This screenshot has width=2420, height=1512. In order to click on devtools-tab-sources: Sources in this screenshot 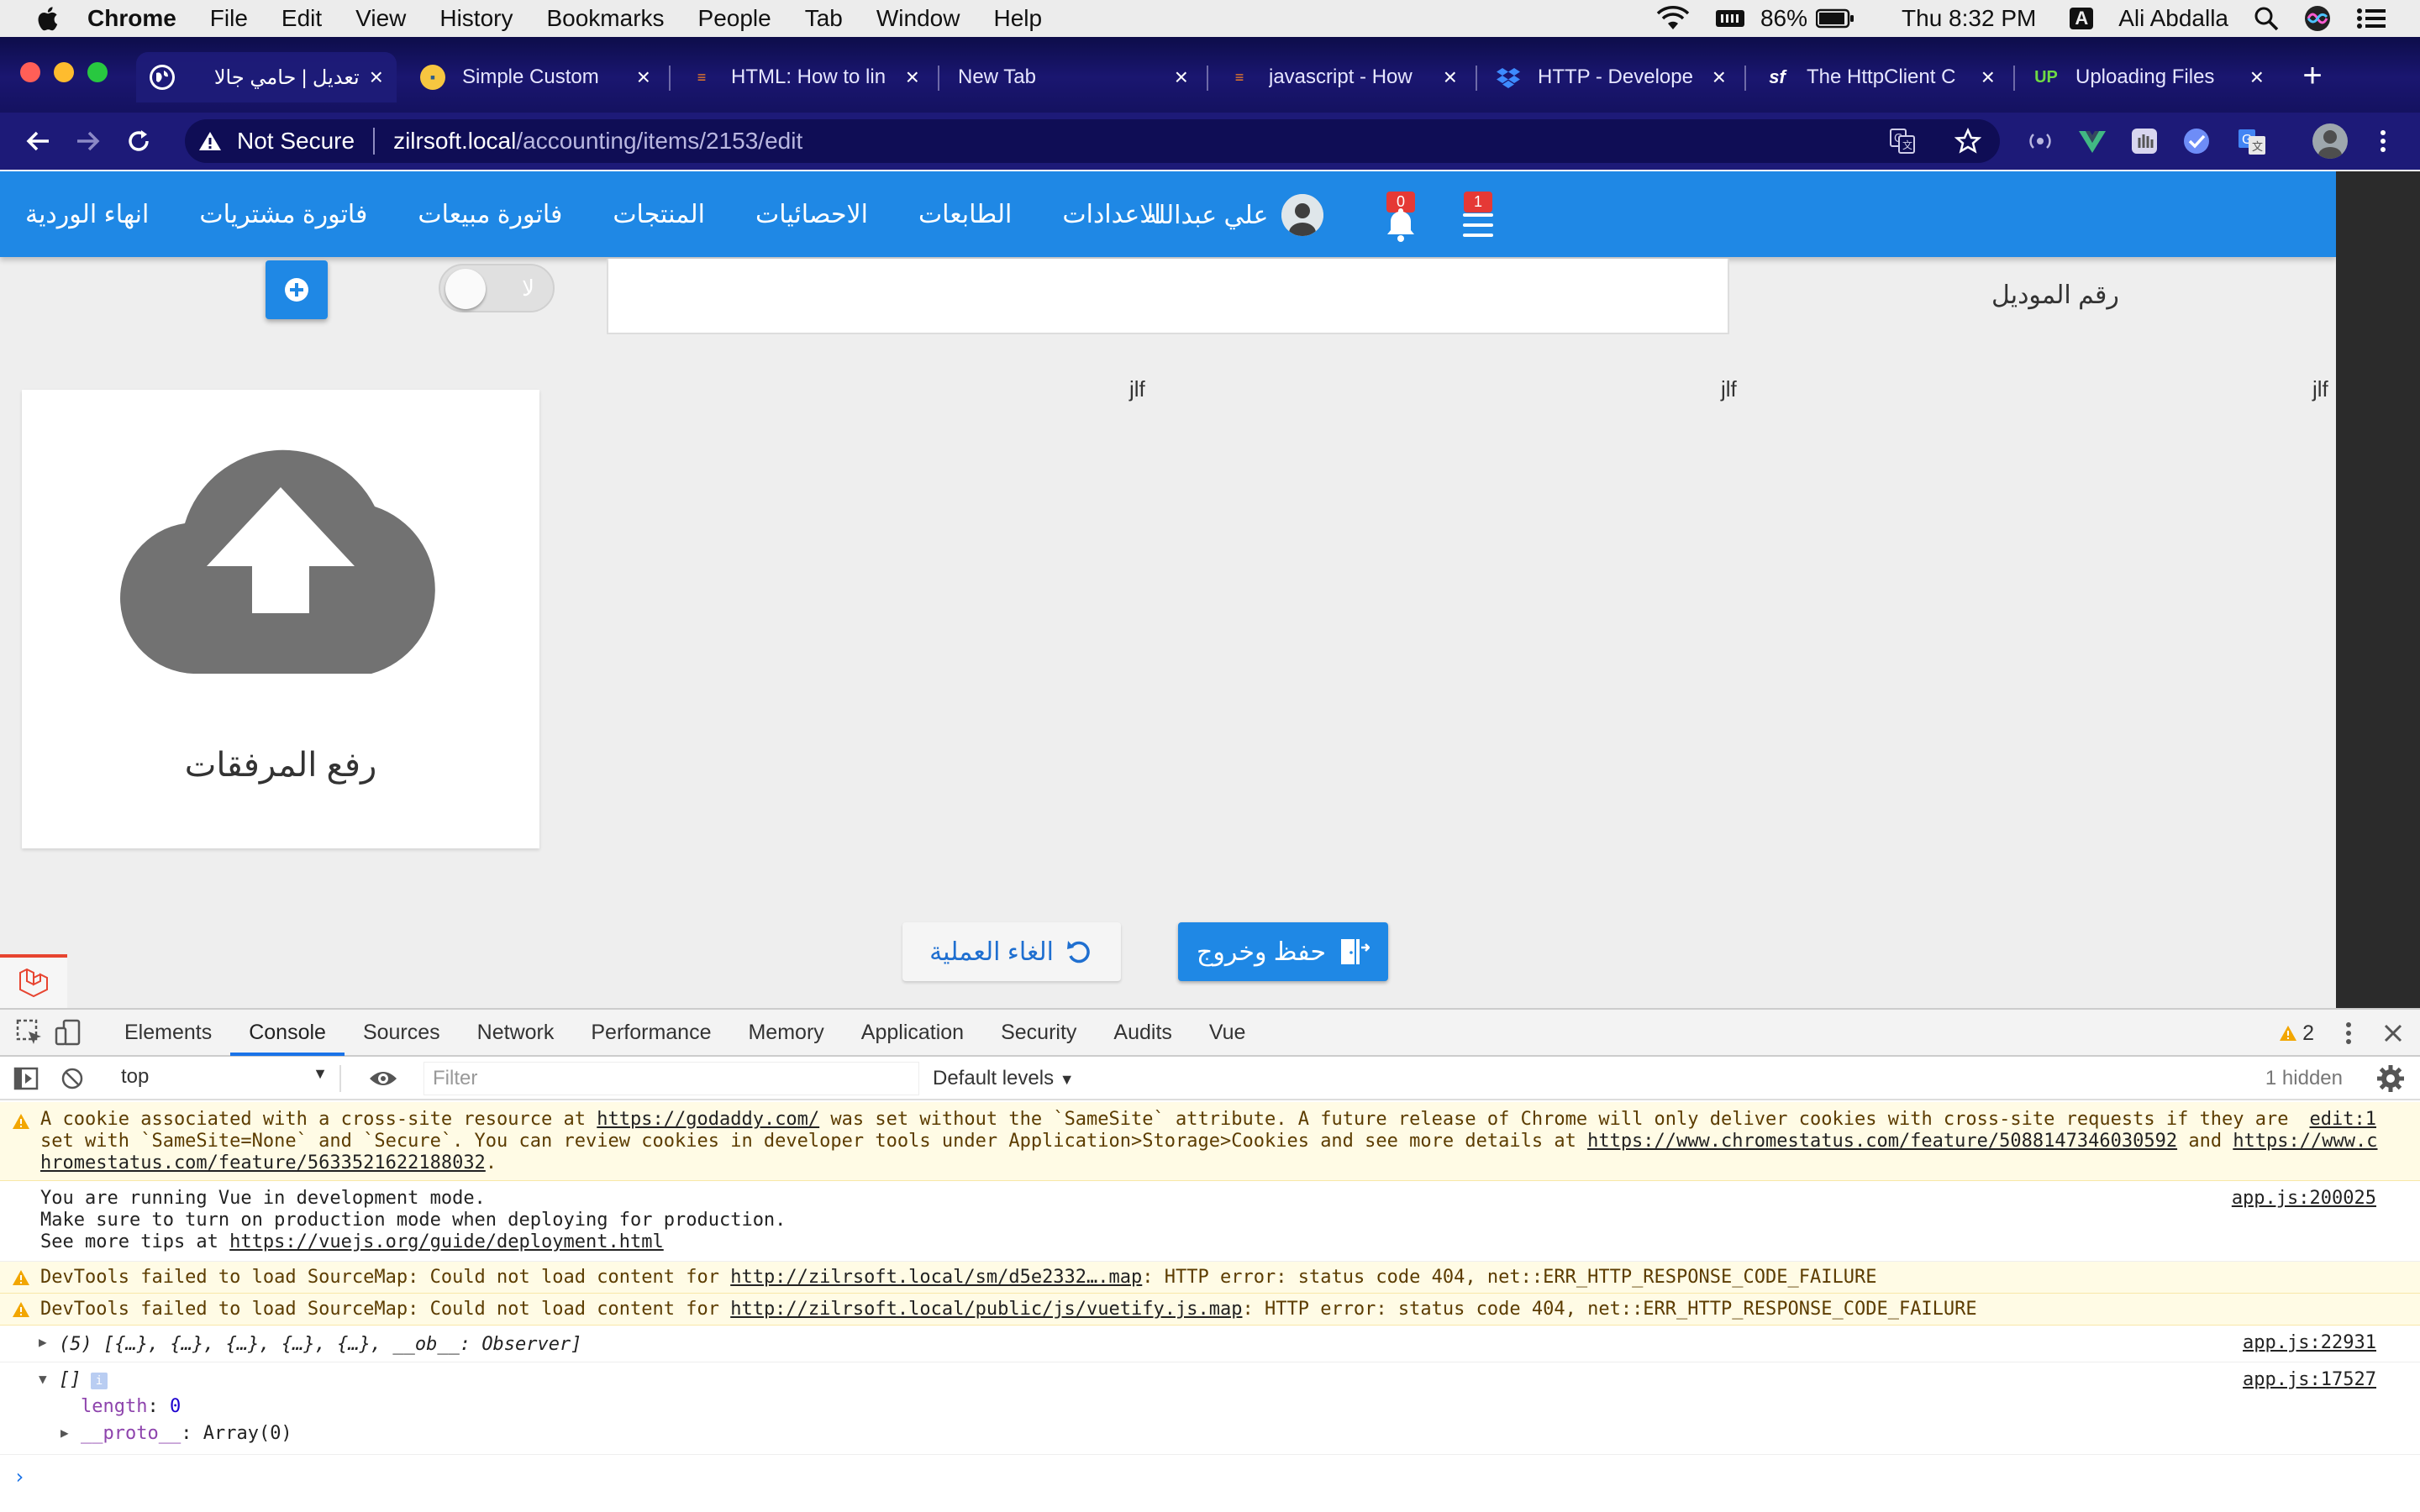, I will do `click(402, 1032)`.